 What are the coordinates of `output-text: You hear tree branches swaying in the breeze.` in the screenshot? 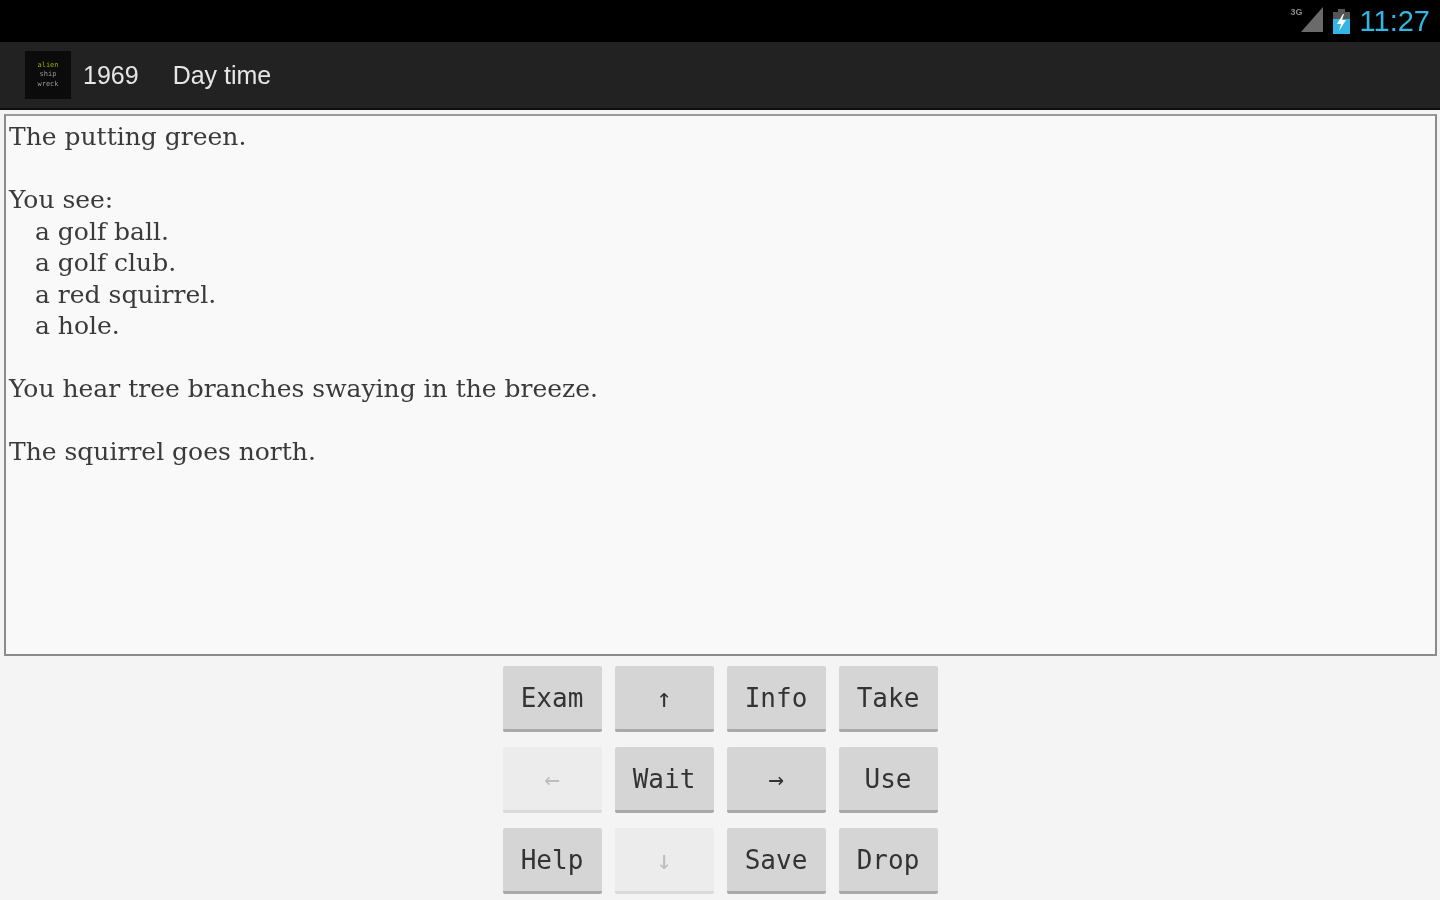 It's located at (303, 389).